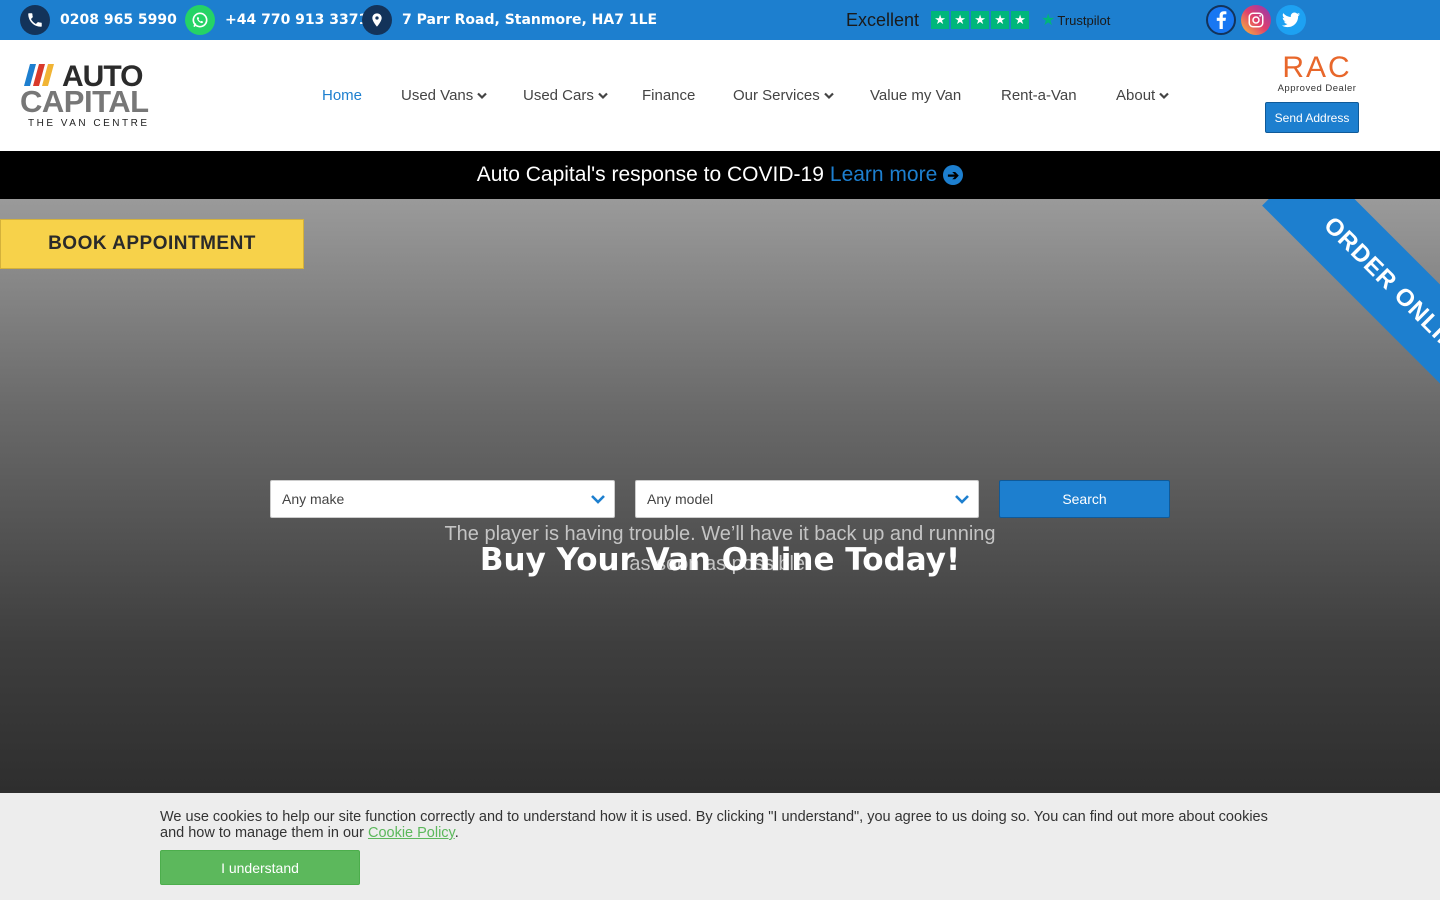  I want to click on covid-learn-more-link: Learn more ➔, so click(897, 175).